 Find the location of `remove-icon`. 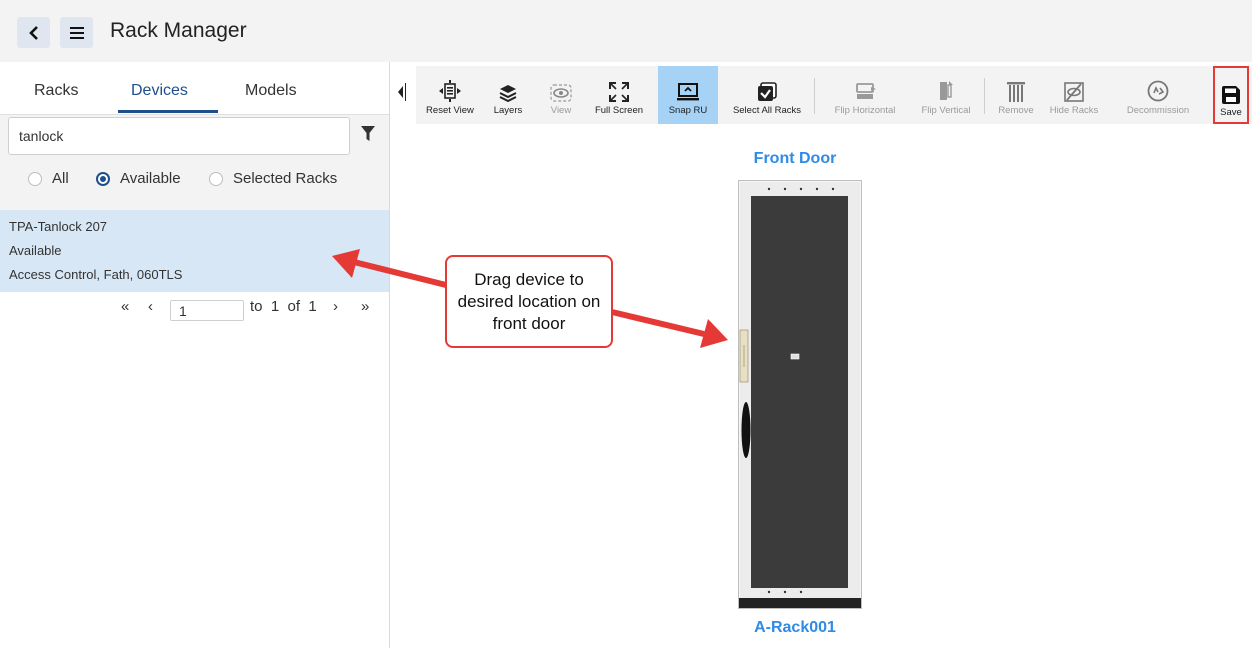

remove-icon is located at coordinates (1016, 92).